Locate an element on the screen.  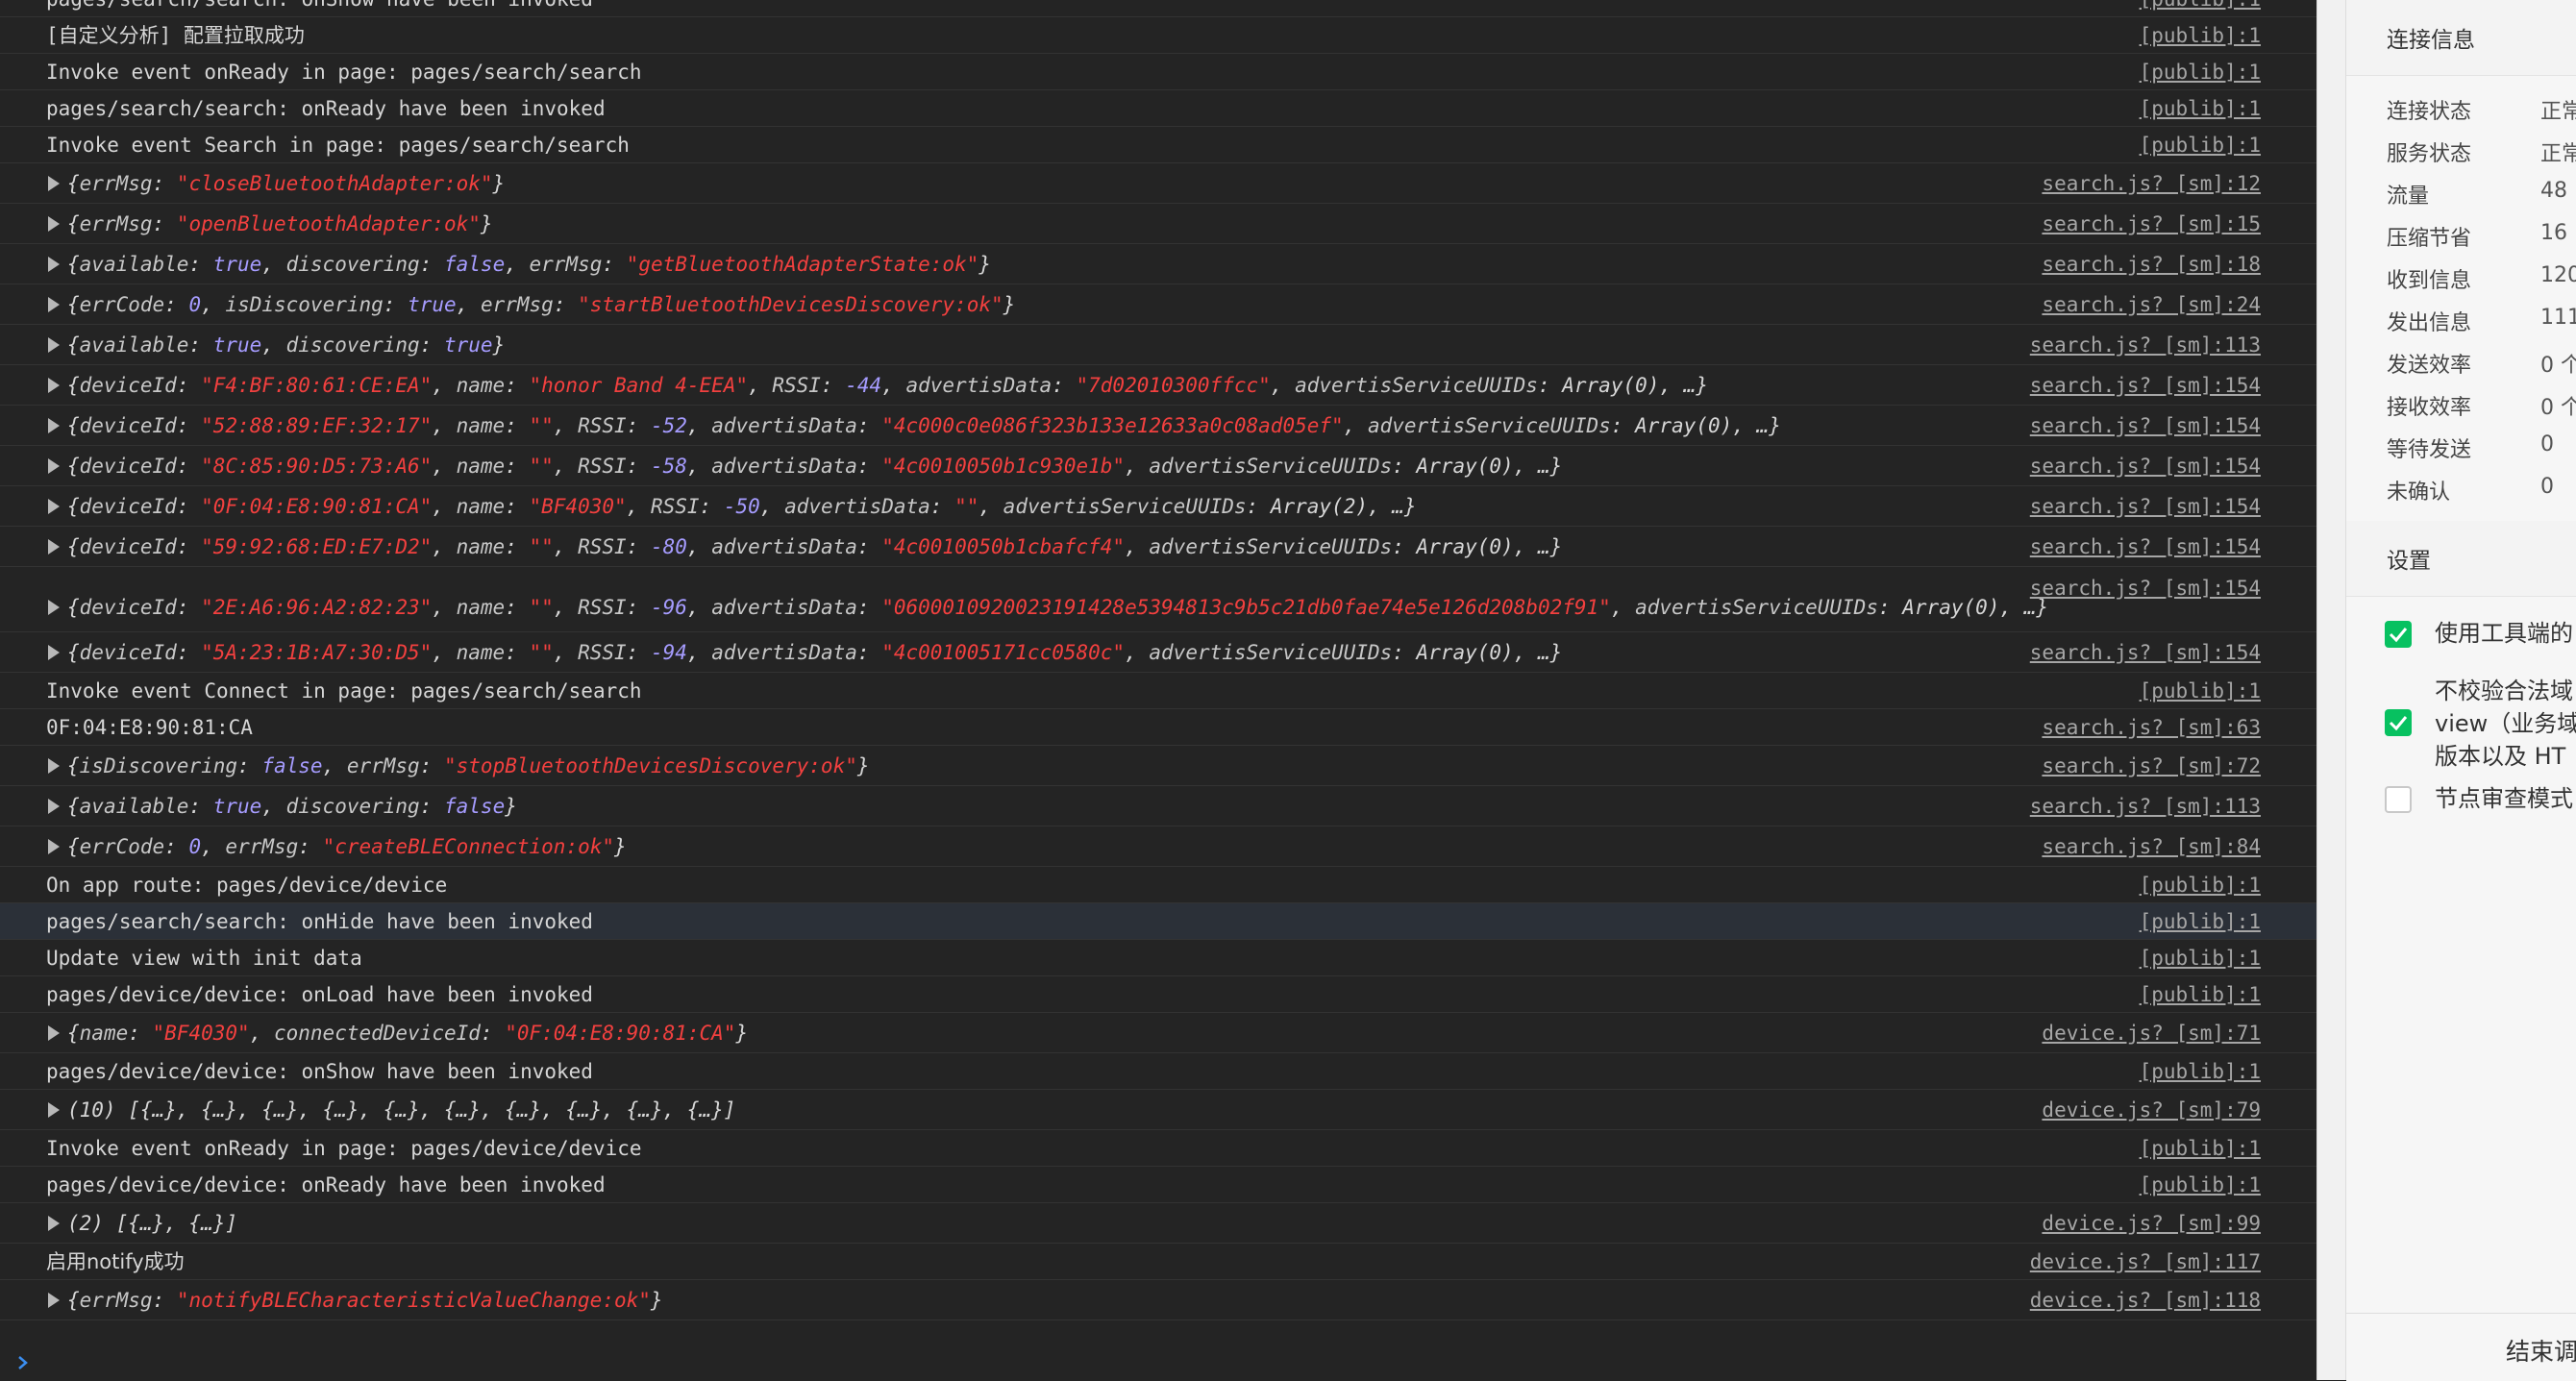
log-source-link: search.js? [sm]:15 is located at coordinates (2152, 223).